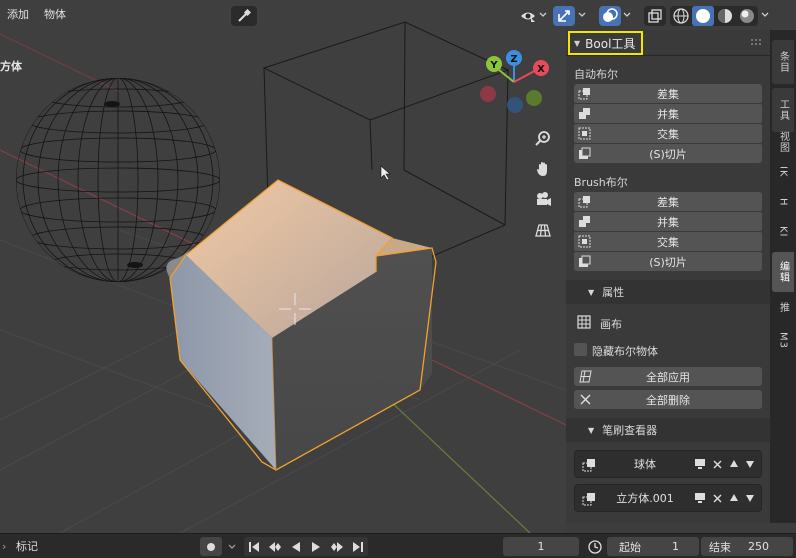 The height and width of the screenshot is (558, 796). What do you see at coordinates (668, 399) in the screenshot?
I see `delete-all-button: 全部删除` at bounding box center [668, 399].